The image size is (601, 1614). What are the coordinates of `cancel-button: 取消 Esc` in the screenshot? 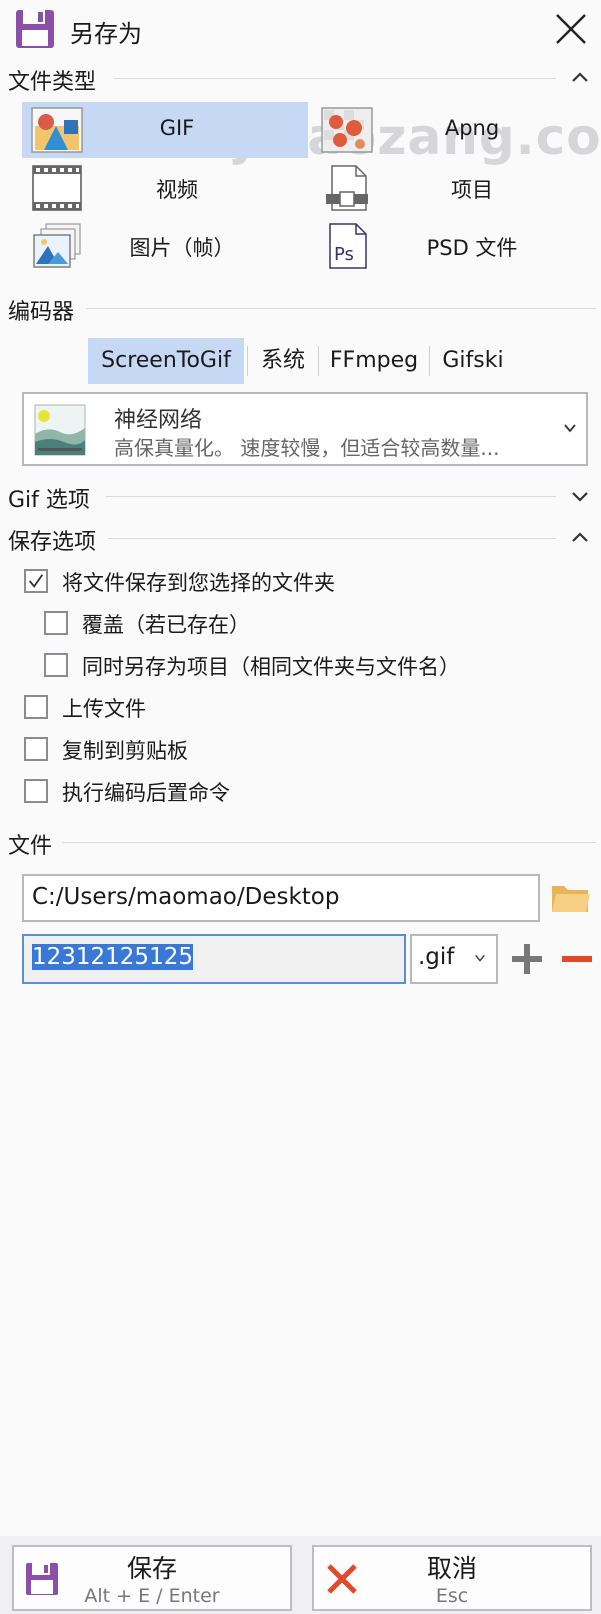 It's located at (452, 1578).